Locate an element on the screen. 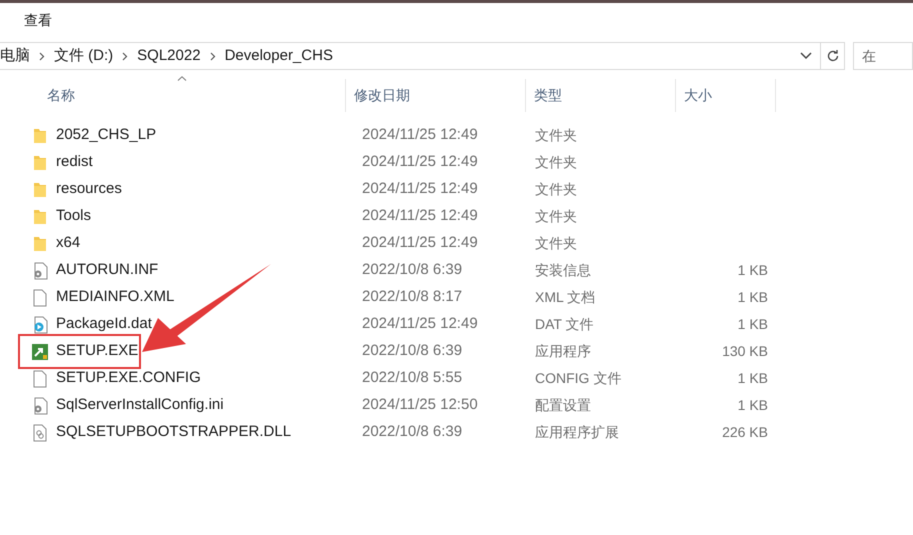 The height and width of the screenshot is (535, 913). file-name: 2052_CHS_LP is located at coordinates (106, 135).